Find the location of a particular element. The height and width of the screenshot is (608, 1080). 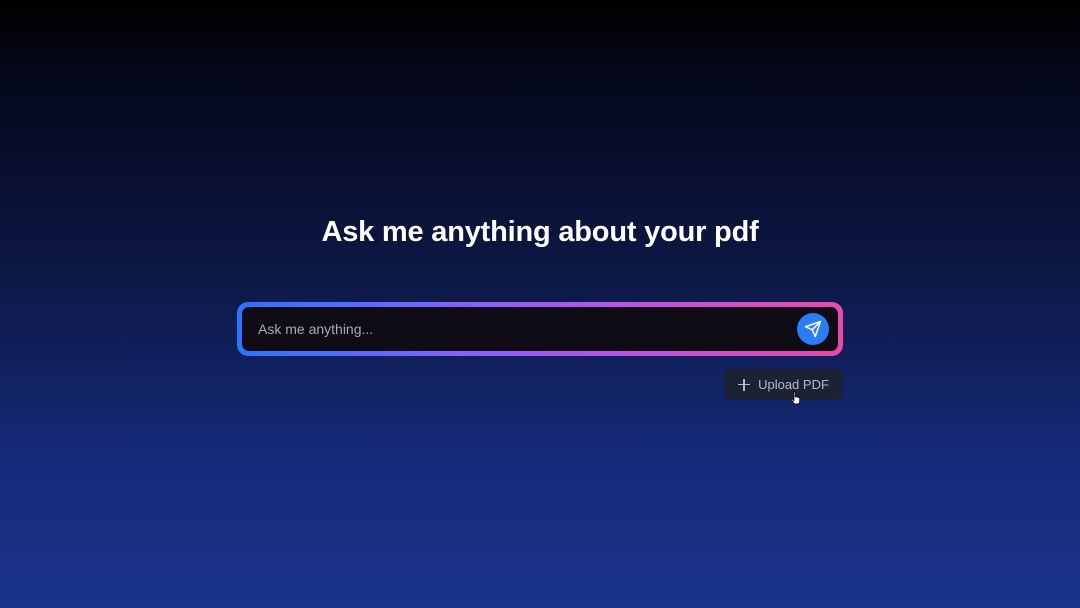

pointer-cursor-icon is located at coordinates (796, 398).